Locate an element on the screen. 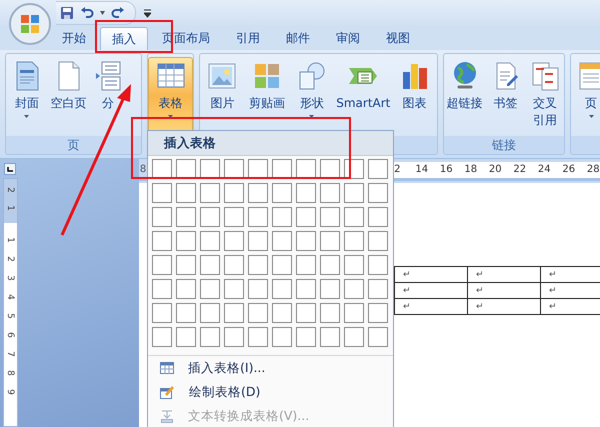 The image size is (600, 427). ribbon-button: 超链接 is located at coordinates (464, 96).